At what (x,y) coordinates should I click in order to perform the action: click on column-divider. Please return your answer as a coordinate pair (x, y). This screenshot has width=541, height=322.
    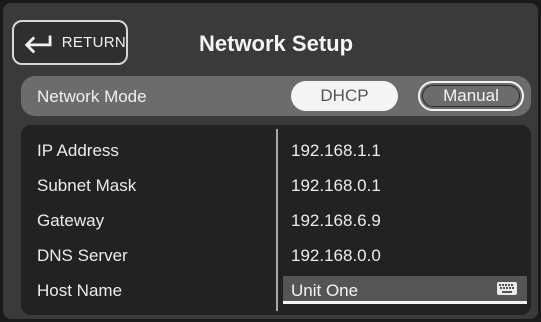
    Looking at the image, I should click on (277, 220).